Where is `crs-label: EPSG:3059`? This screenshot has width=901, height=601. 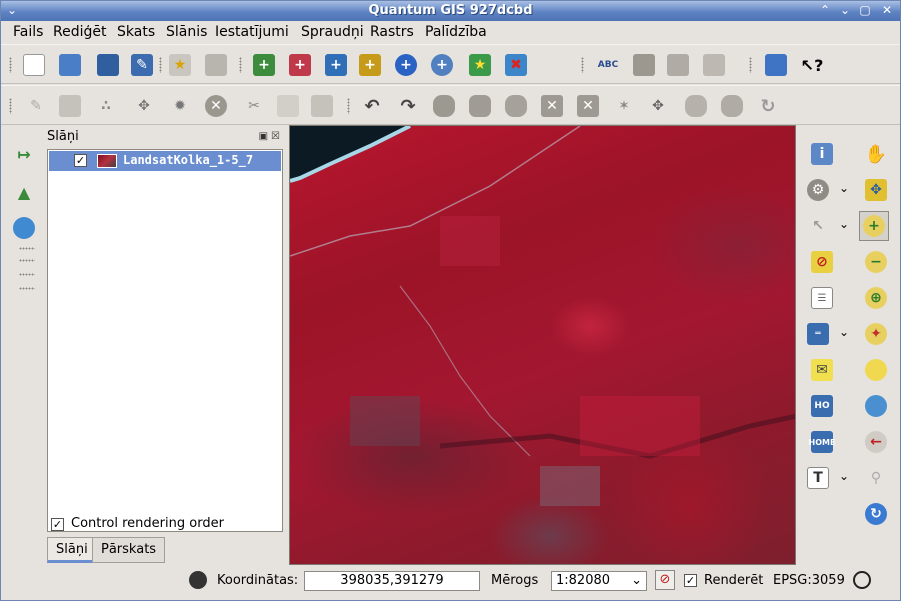
crs-label: EPSG:3059 is located at coordinates (809, 580).